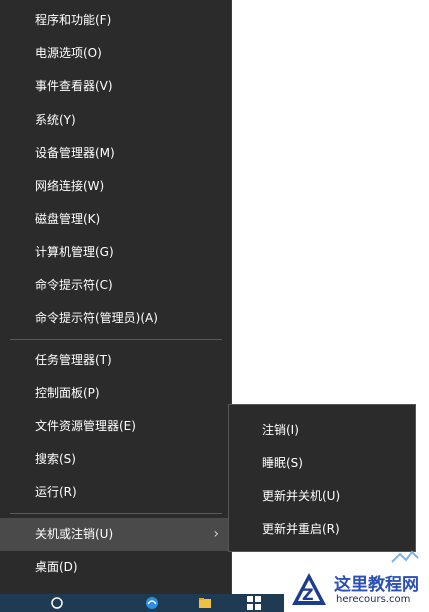  I want to click on menu-item-label: 控制面板(P), so click(67, 393).